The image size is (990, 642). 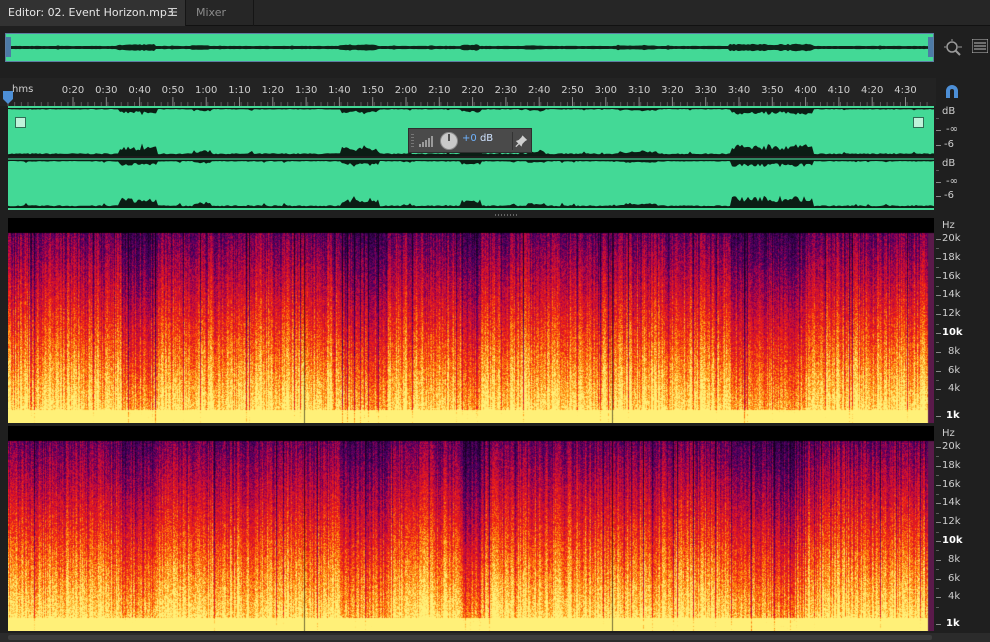 I want to click on ruler-tick-label: 3:50, so click(x=772, y=90).